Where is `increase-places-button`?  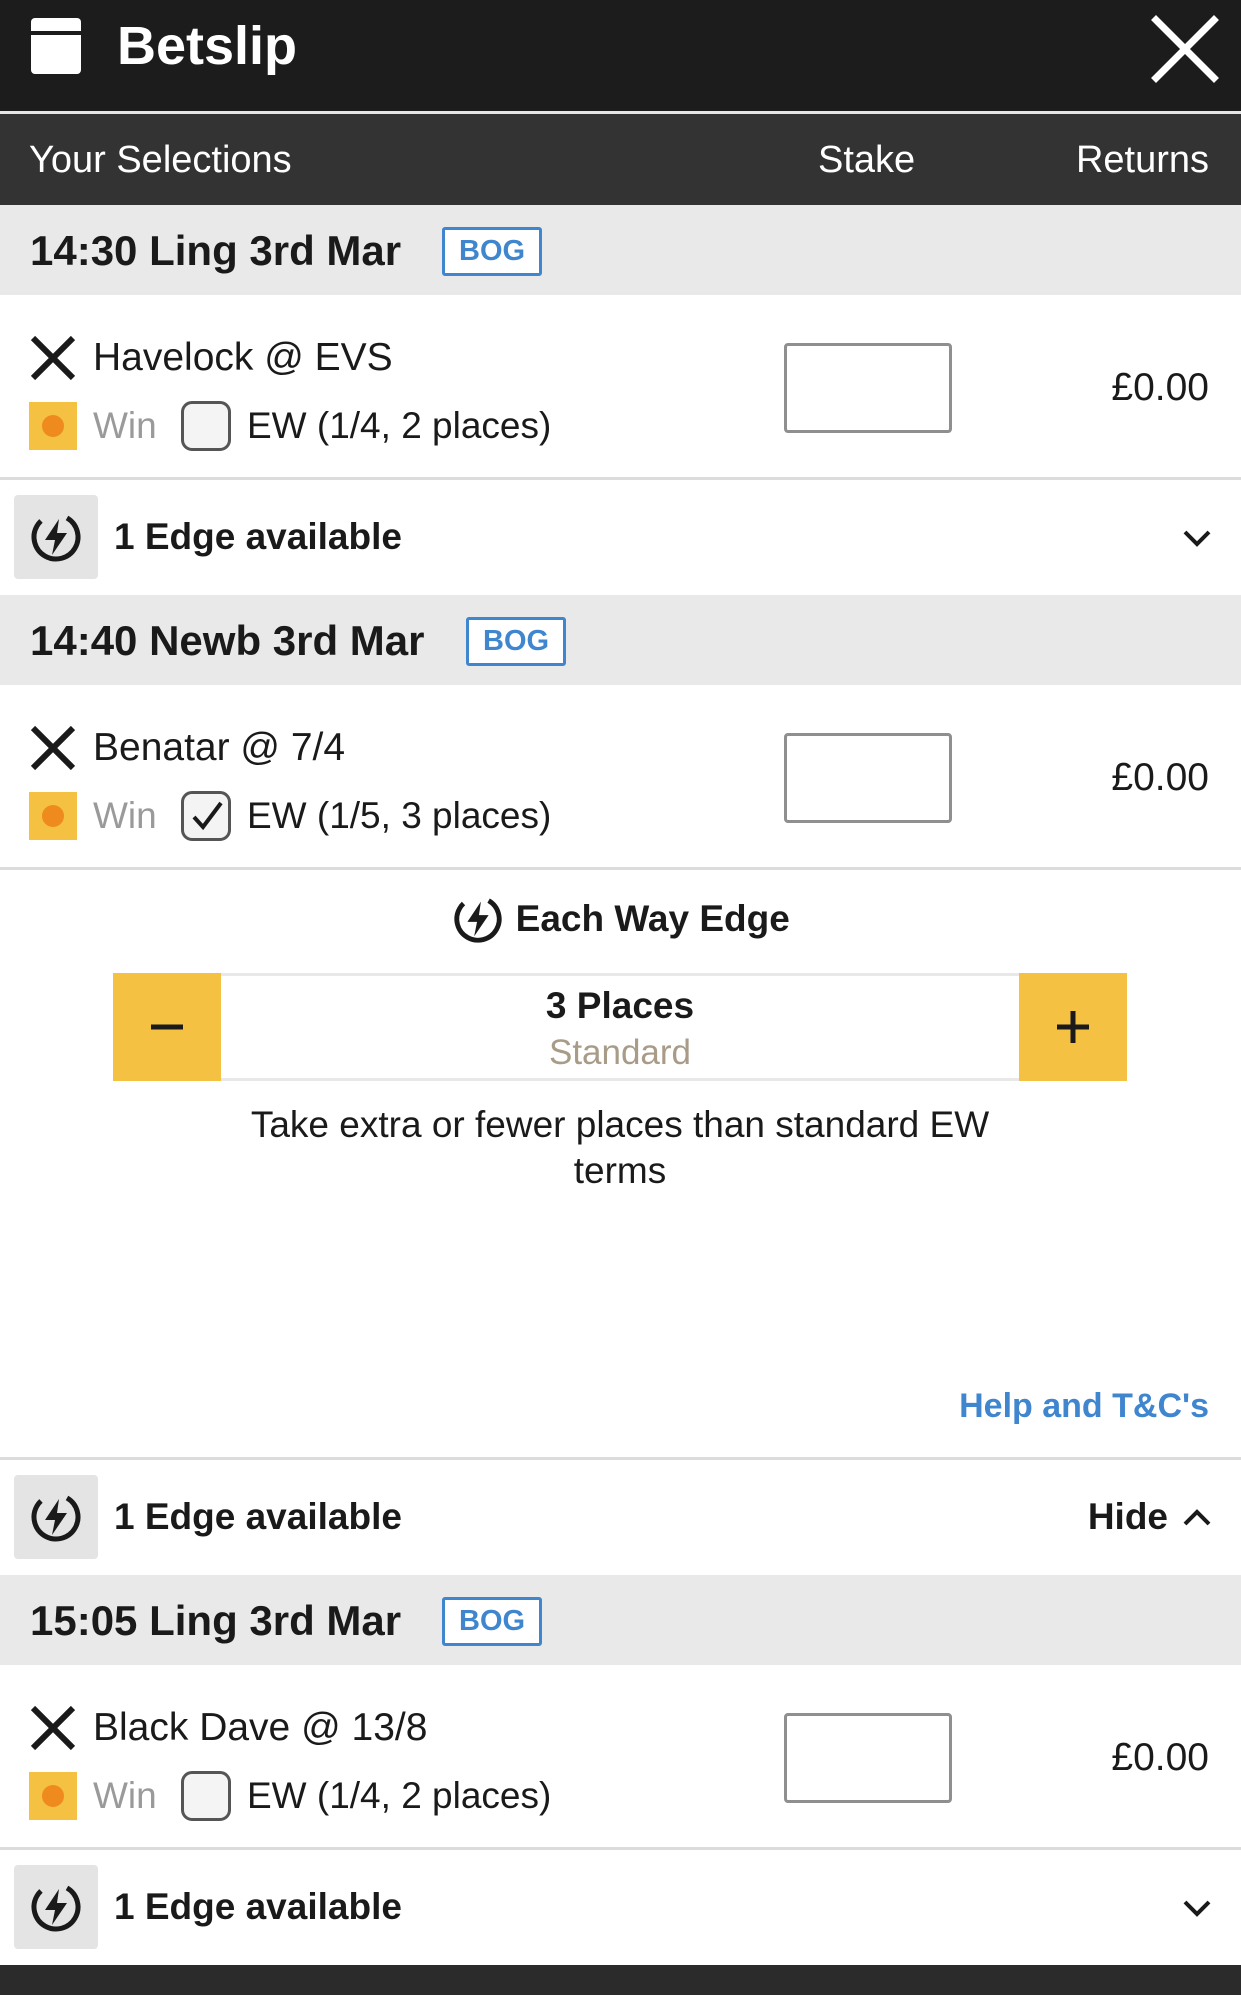 increase-places-button is located at coordinates (1073, 1027).